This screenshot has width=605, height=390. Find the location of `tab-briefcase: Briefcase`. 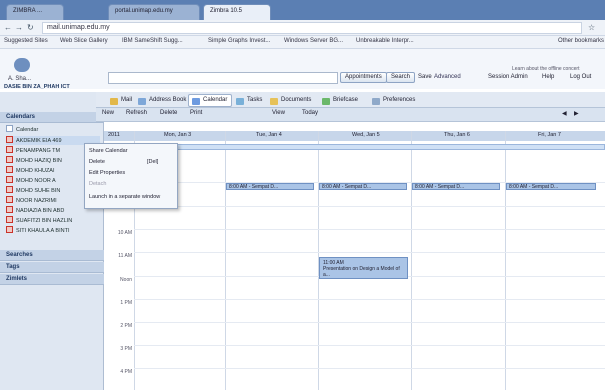

tab-briefcase: Briefcase is located at coordinates (340, 100).